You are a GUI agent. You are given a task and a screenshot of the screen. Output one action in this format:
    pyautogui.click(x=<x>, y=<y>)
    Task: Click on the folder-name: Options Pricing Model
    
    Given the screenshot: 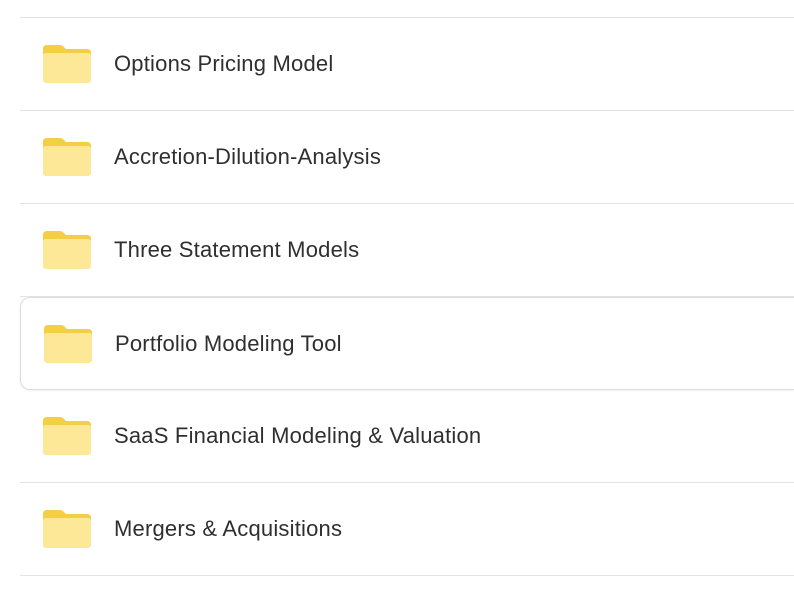 What is the action you would take?
    pyautogui.click(x=224, y=63)
    